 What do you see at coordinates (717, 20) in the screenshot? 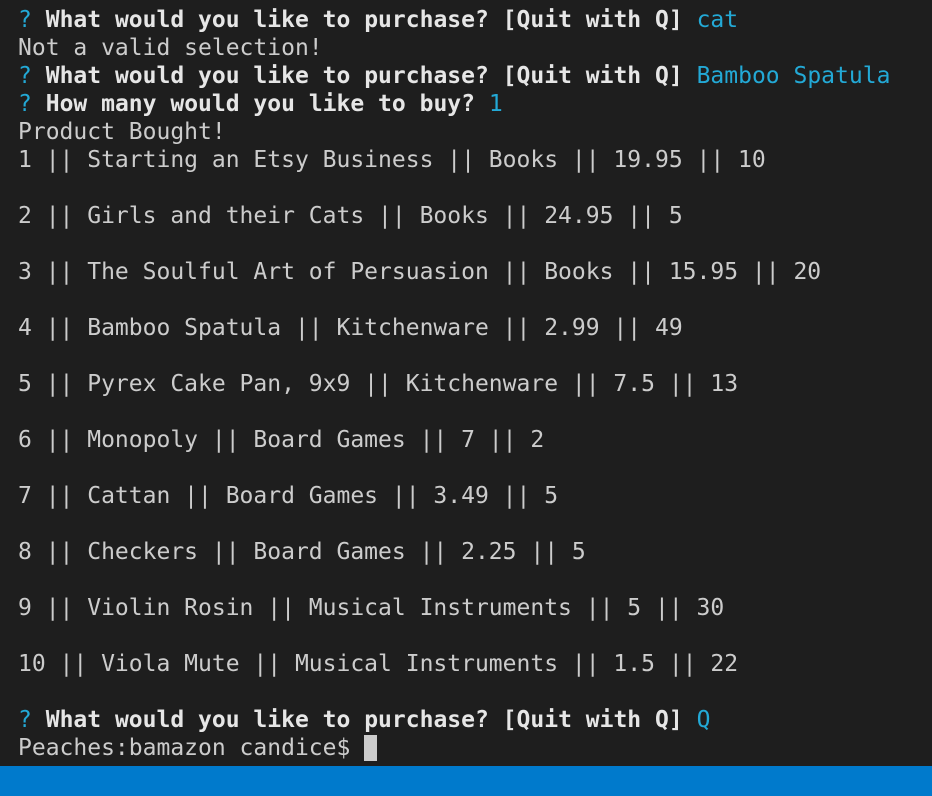
I see `prompt-answer: cat` at bounding box center [717, 20].